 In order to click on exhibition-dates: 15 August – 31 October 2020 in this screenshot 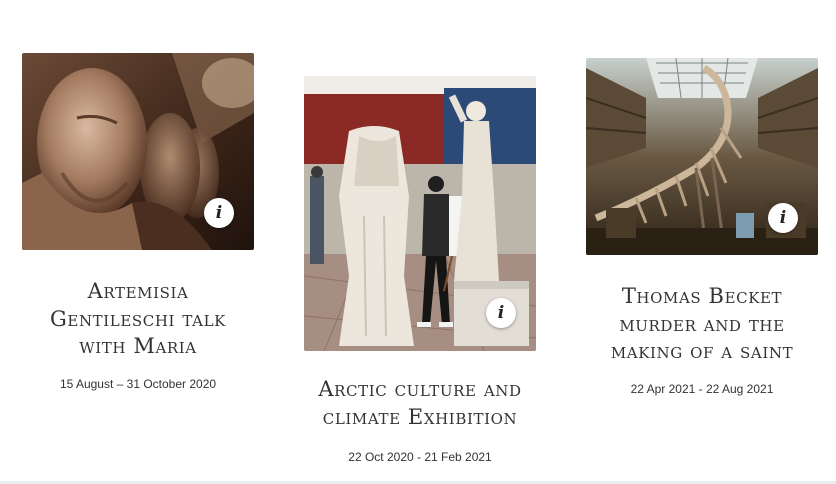, I will do `click(138, 384)`.